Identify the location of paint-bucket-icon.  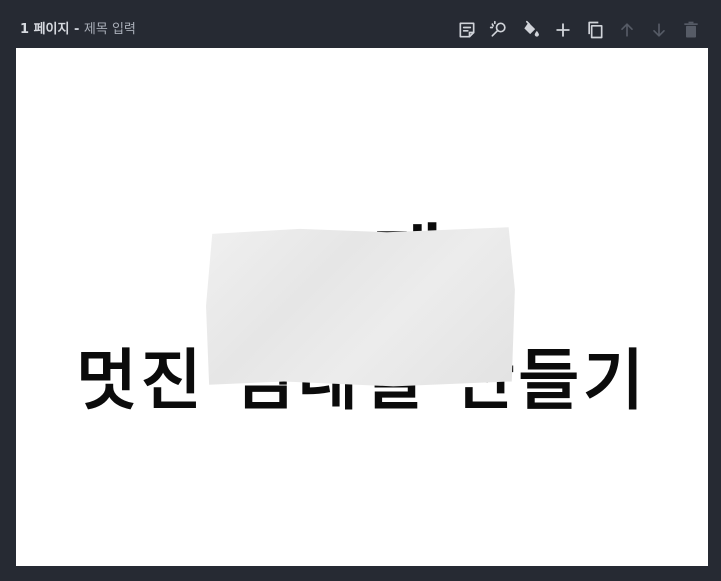
(531, 28).